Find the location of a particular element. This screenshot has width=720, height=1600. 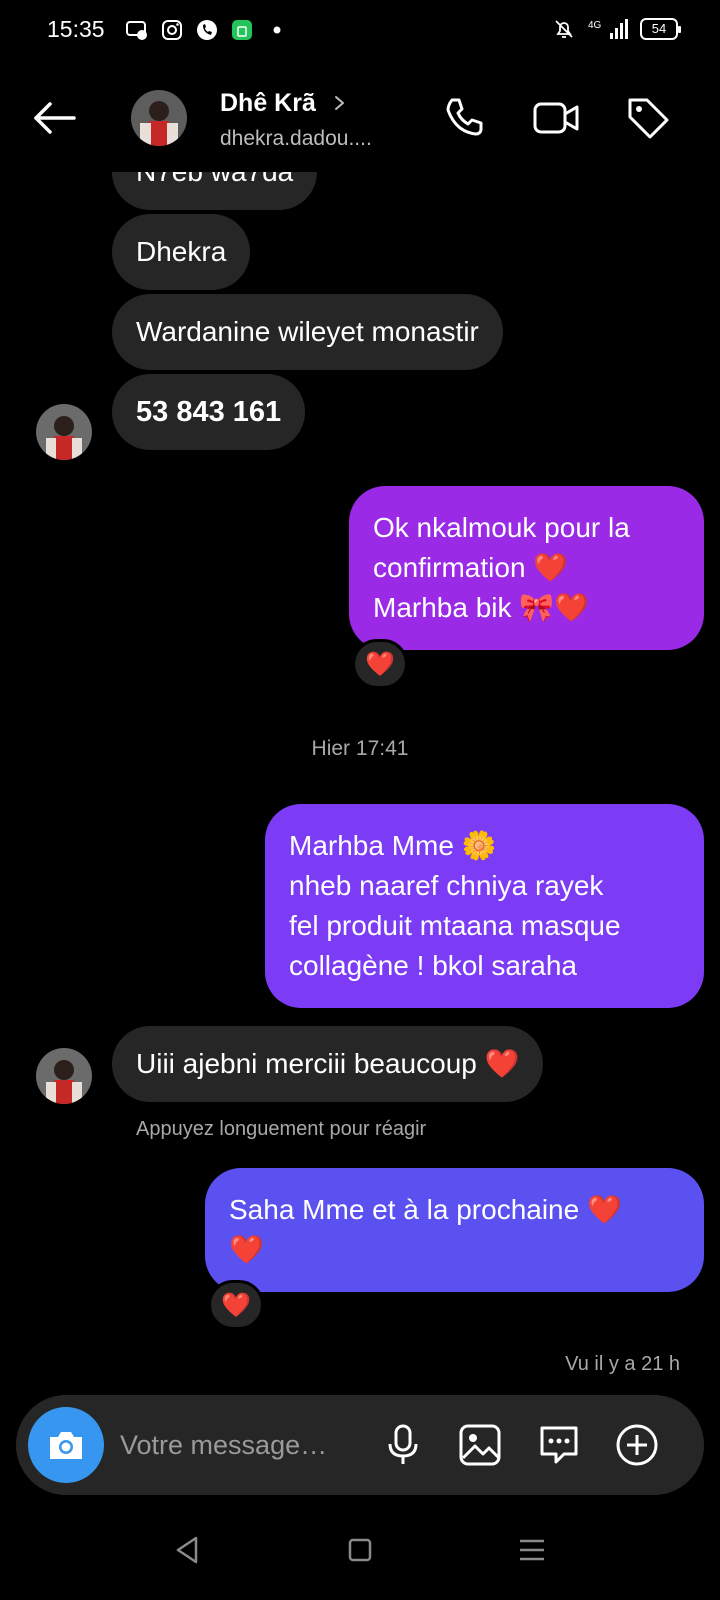

message-incoming: Wardanine wileyet monastir is located at coordinates (307, 332).